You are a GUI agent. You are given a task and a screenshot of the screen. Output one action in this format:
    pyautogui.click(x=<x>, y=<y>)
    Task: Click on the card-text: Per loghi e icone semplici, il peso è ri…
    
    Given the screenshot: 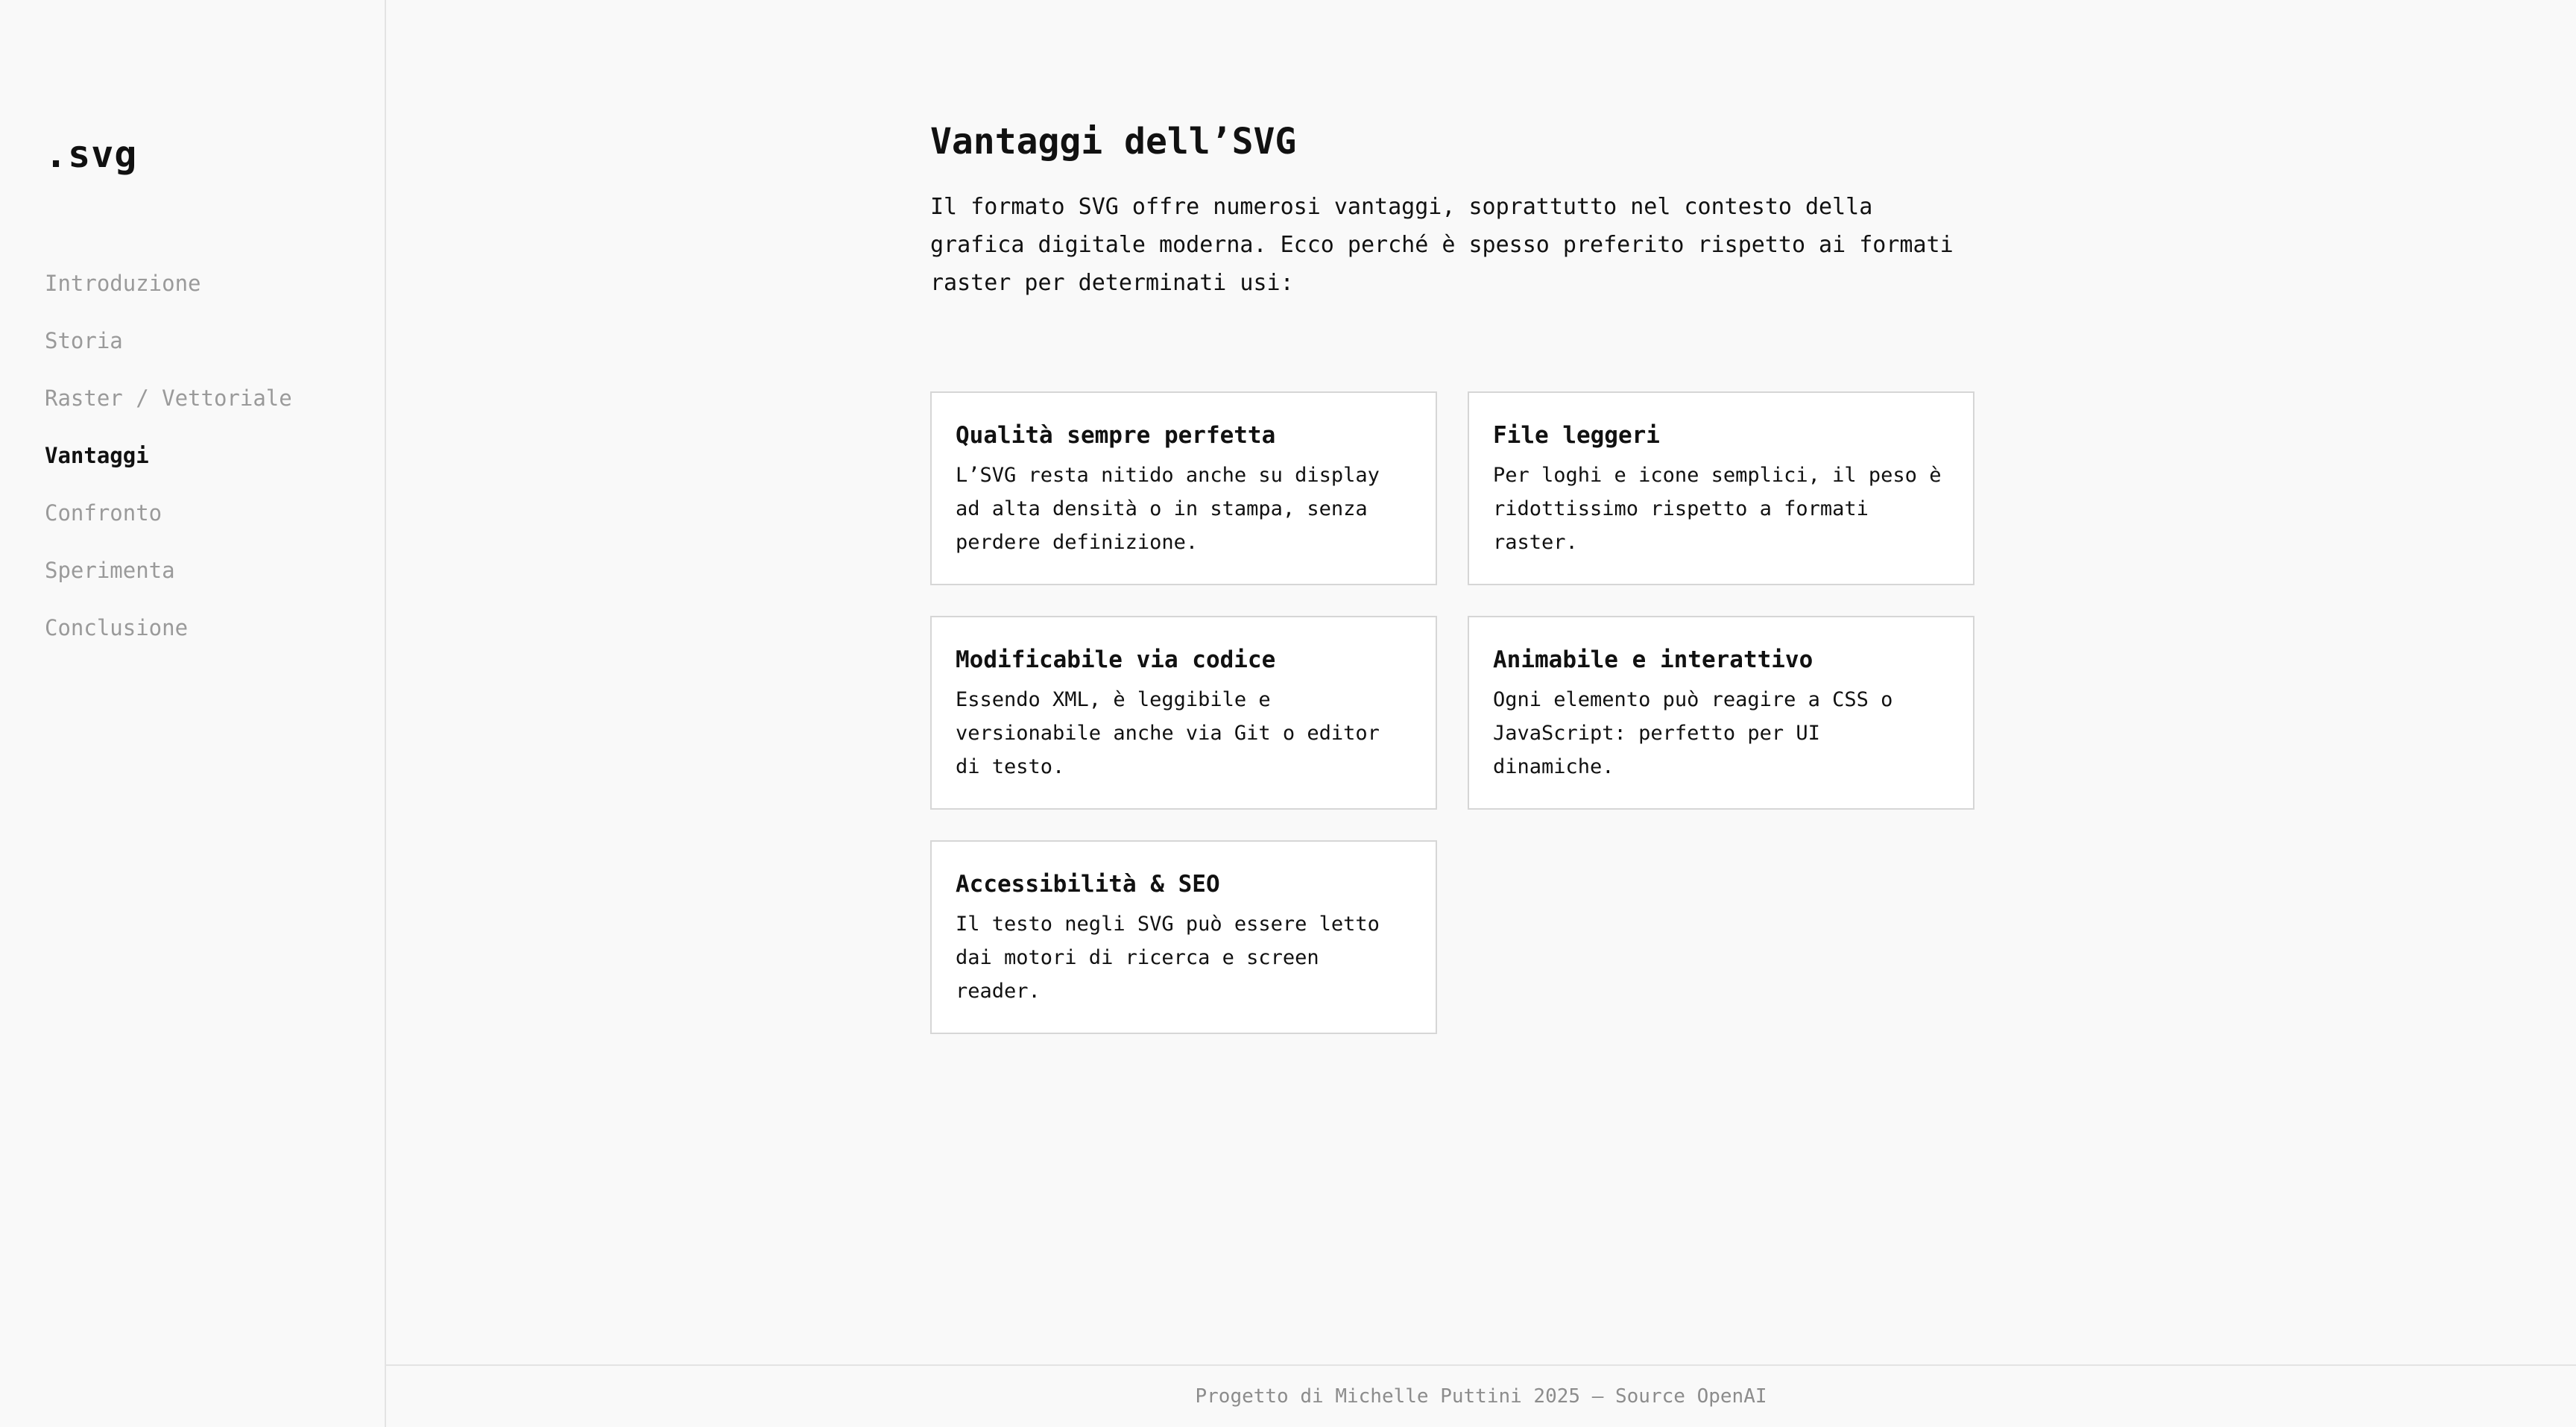 What is the action you would take?
    pyautogui.click(x=1718, y=509)
    